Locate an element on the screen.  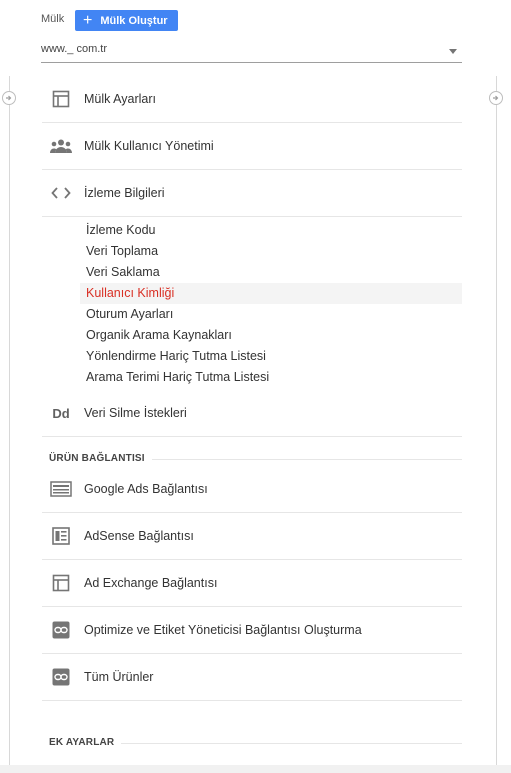
nav-user-management-label: Mülk Kullanıcı Yönetimi is located at coordinates (149, 146).